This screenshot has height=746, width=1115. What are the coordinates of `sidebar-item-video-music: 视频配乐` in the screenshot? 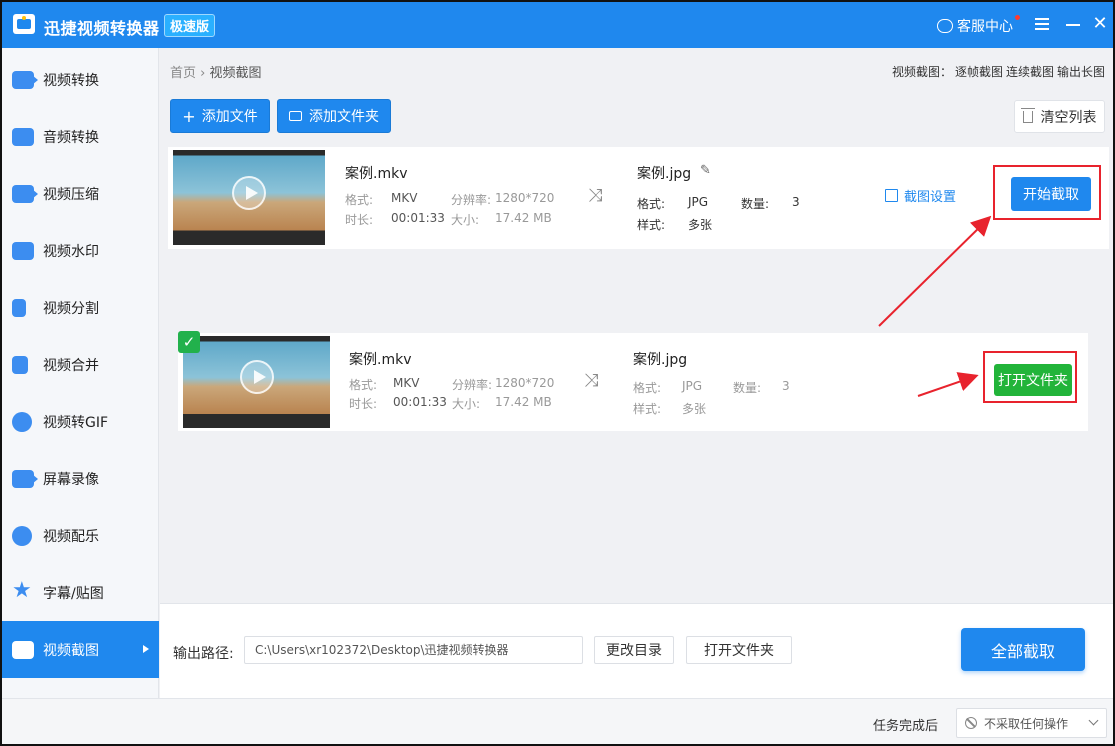 It's located at (80, 535).